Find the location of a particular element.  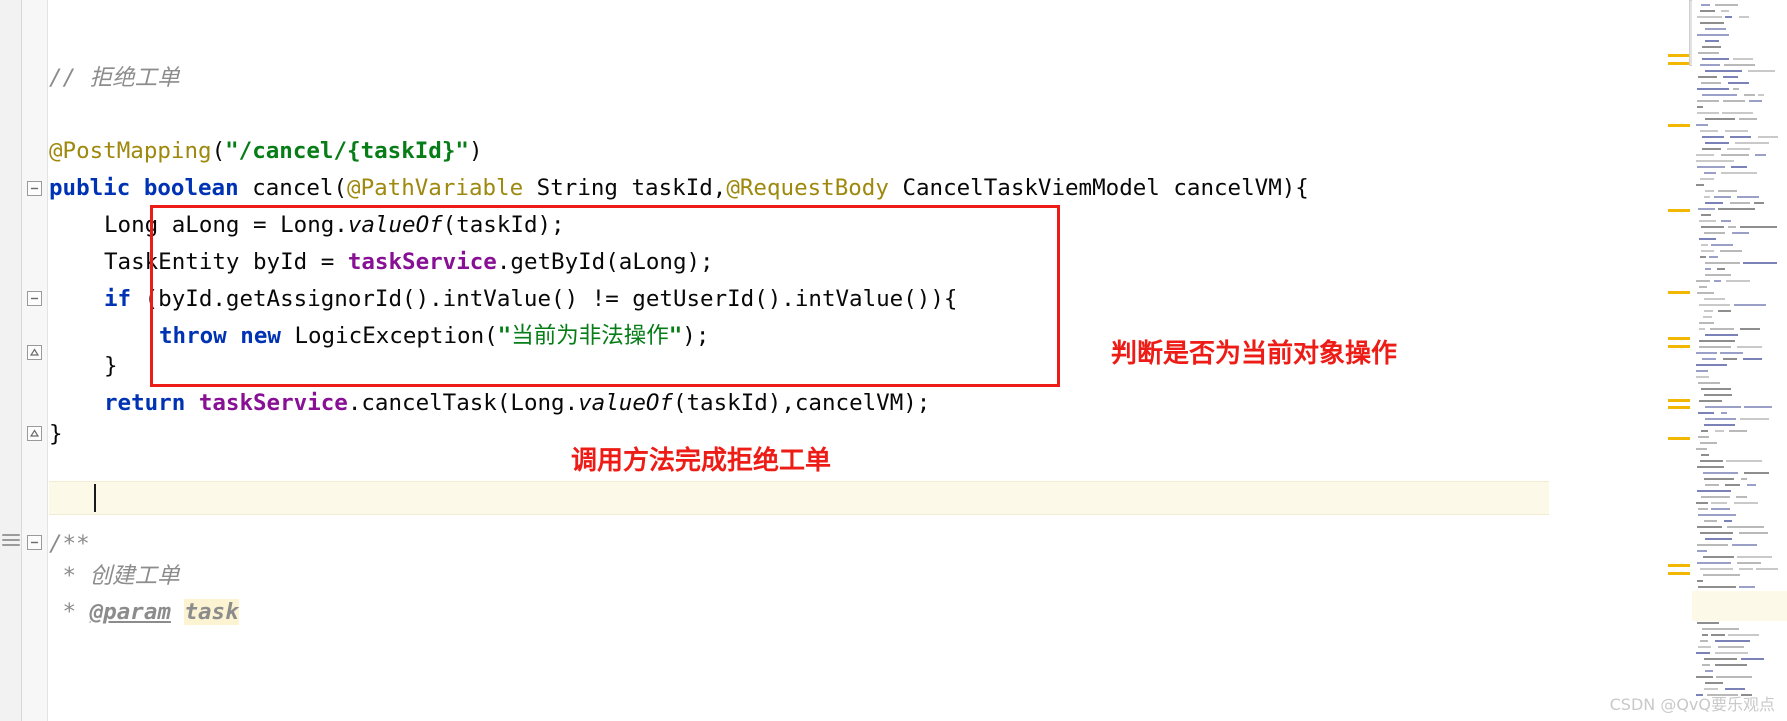

current-line-highlight is located at coordinates (799, 498).